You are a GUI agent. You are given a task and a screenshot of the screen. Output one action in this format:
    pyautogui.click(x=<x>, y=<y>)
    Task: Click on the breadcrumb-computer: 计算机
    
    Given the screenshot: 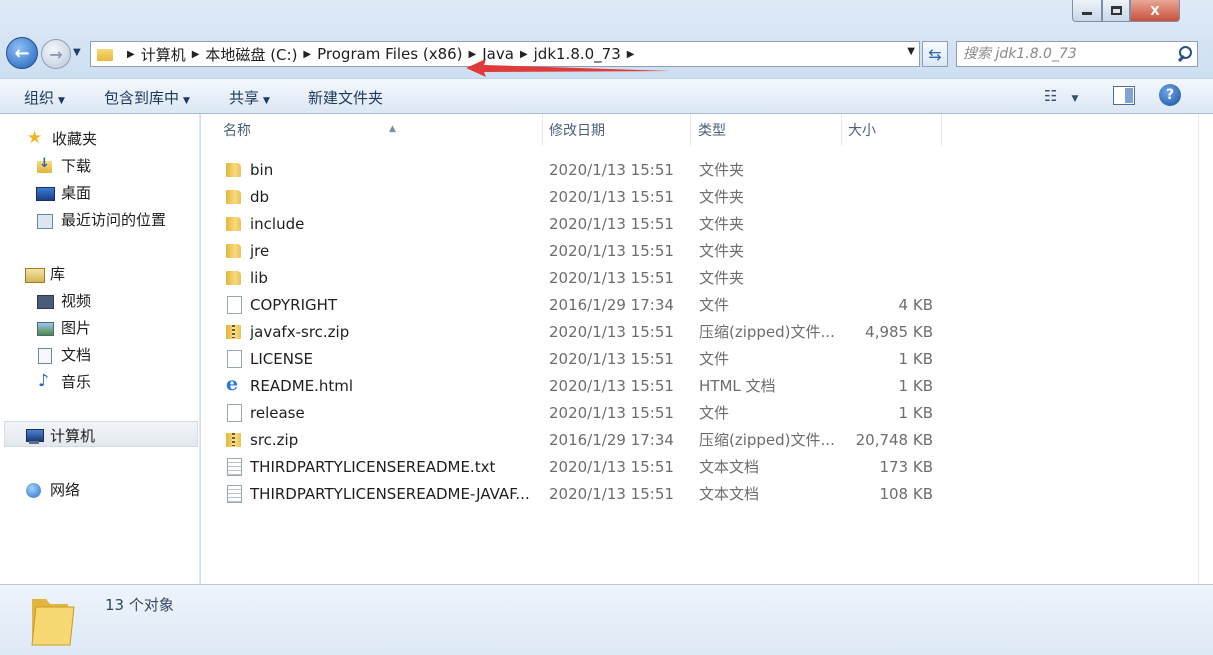 What is the action you would take?
    pyautogui.click(x=163, y=54)
    